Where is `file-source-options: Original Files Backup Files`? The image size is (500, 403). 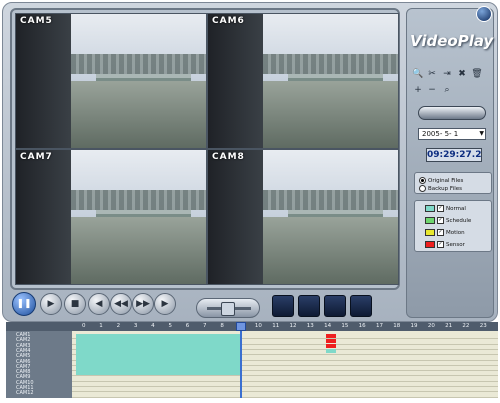
file-source-options: Original Files Backup Files is located at coordinates (453, 183).